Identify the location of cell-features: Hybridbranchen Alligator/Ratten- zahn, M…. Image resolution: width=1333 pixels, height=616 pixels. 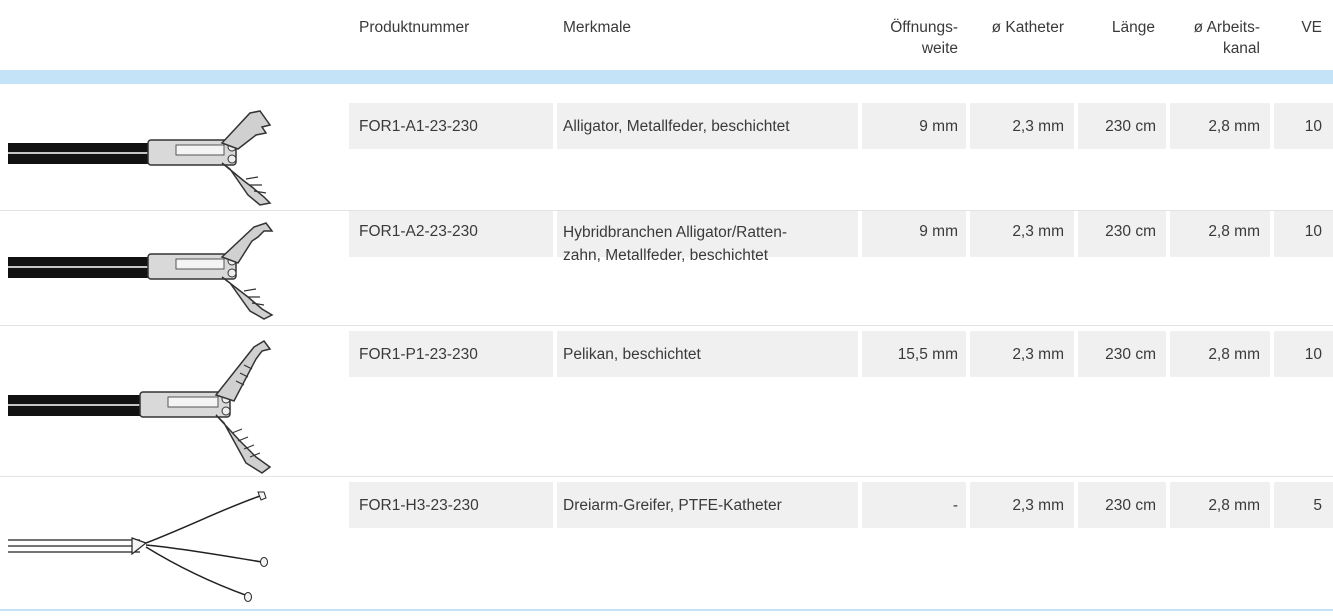
(675, 244).